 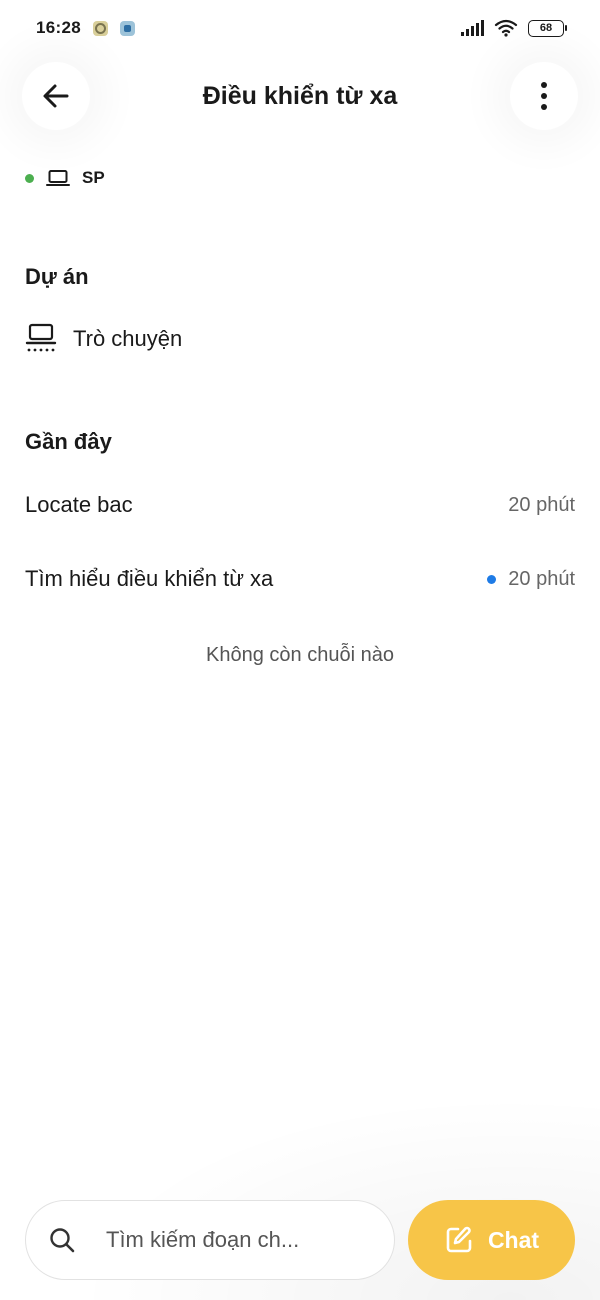 What do you see at coordinates (85, 28) in the screenshot?
I see `status-left: 16:28` at bounding box center [85, 28].